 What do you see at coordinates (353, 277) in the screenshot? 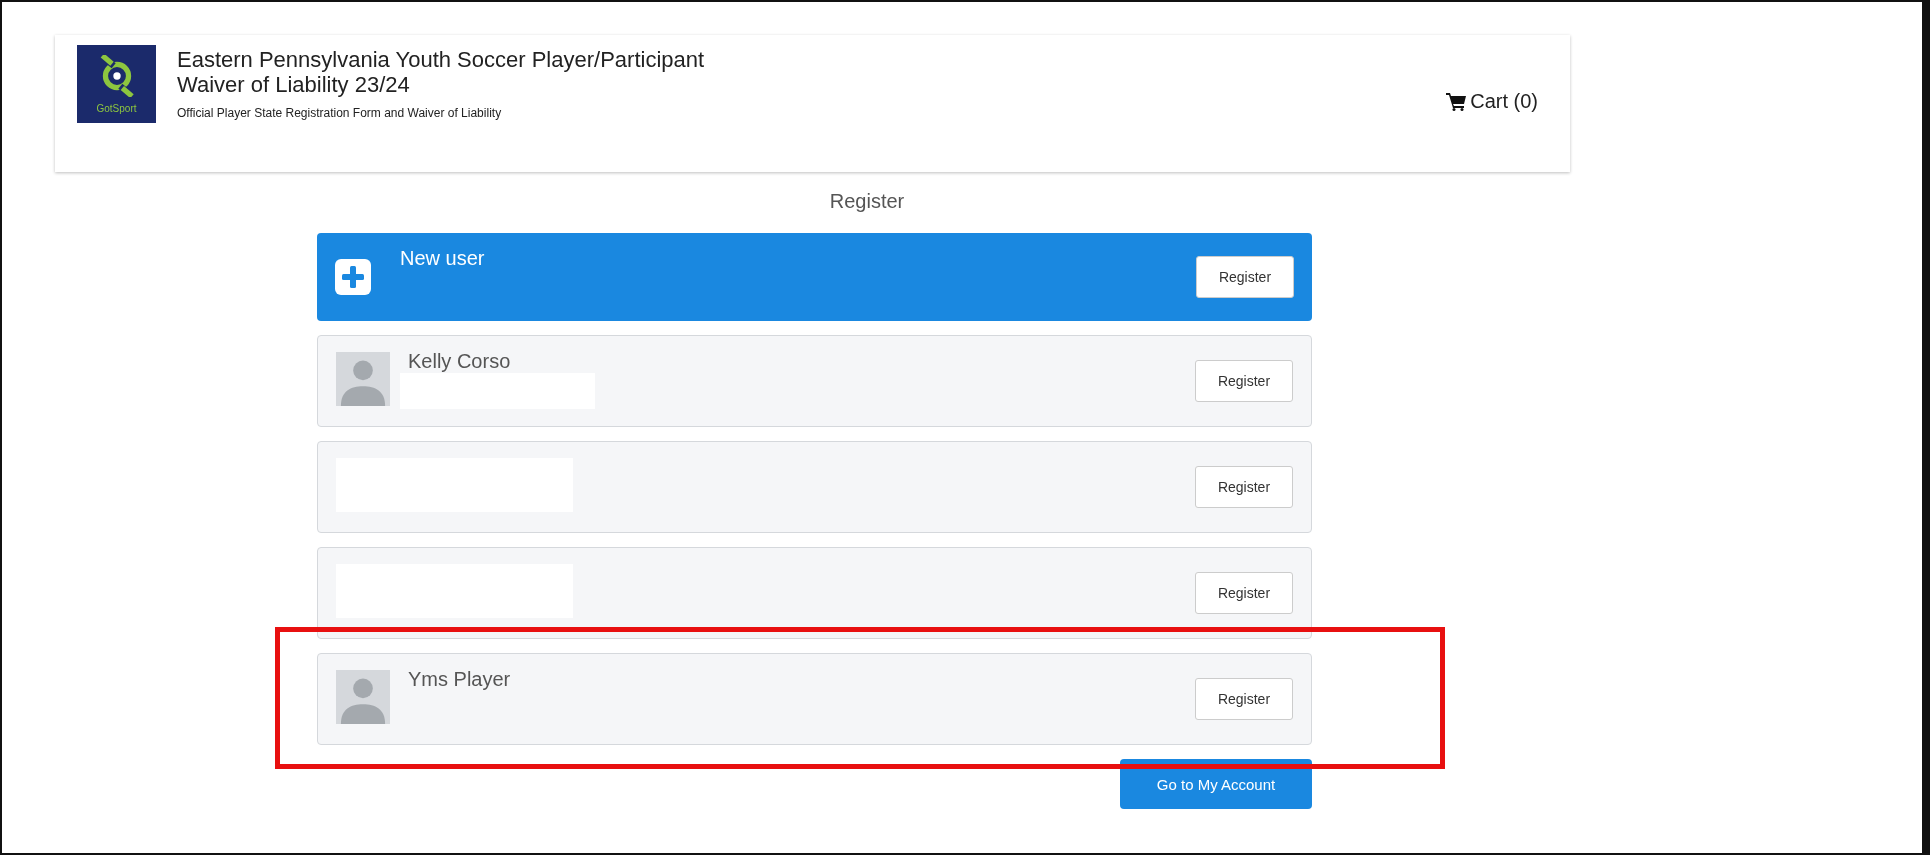
I see `plus-icon` at bounding box center [353, 277].